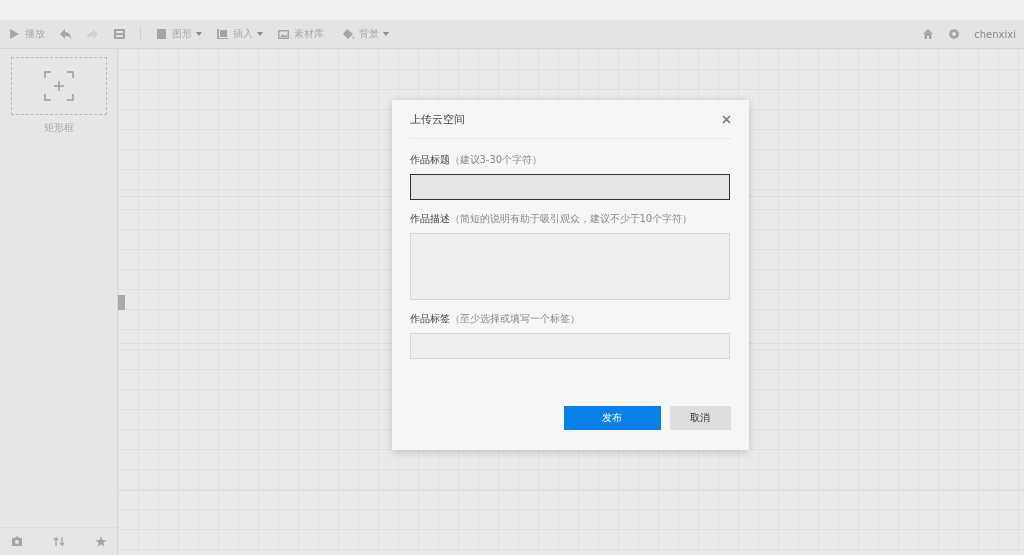 This screenshot has width=1024, height=555. Describe the element at coordinates (16, 541) in the screenshot. I see `camera-icon` at that location.